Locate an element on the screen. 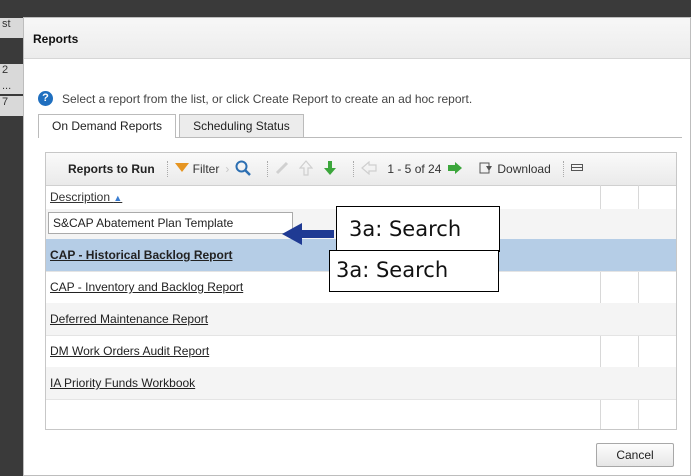 The image size is (691, 476). table-row: IA Priority Funds Workbook is located at coordinates (361, 383).